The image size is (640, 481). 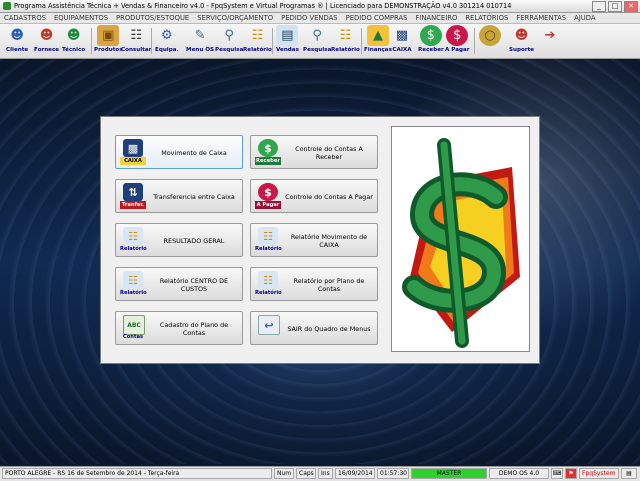 What do you see at coordinates (519, 473) in the screenshot?
I see `status-demo: DEMO OS 4.0` at bounding box center [519, 473].